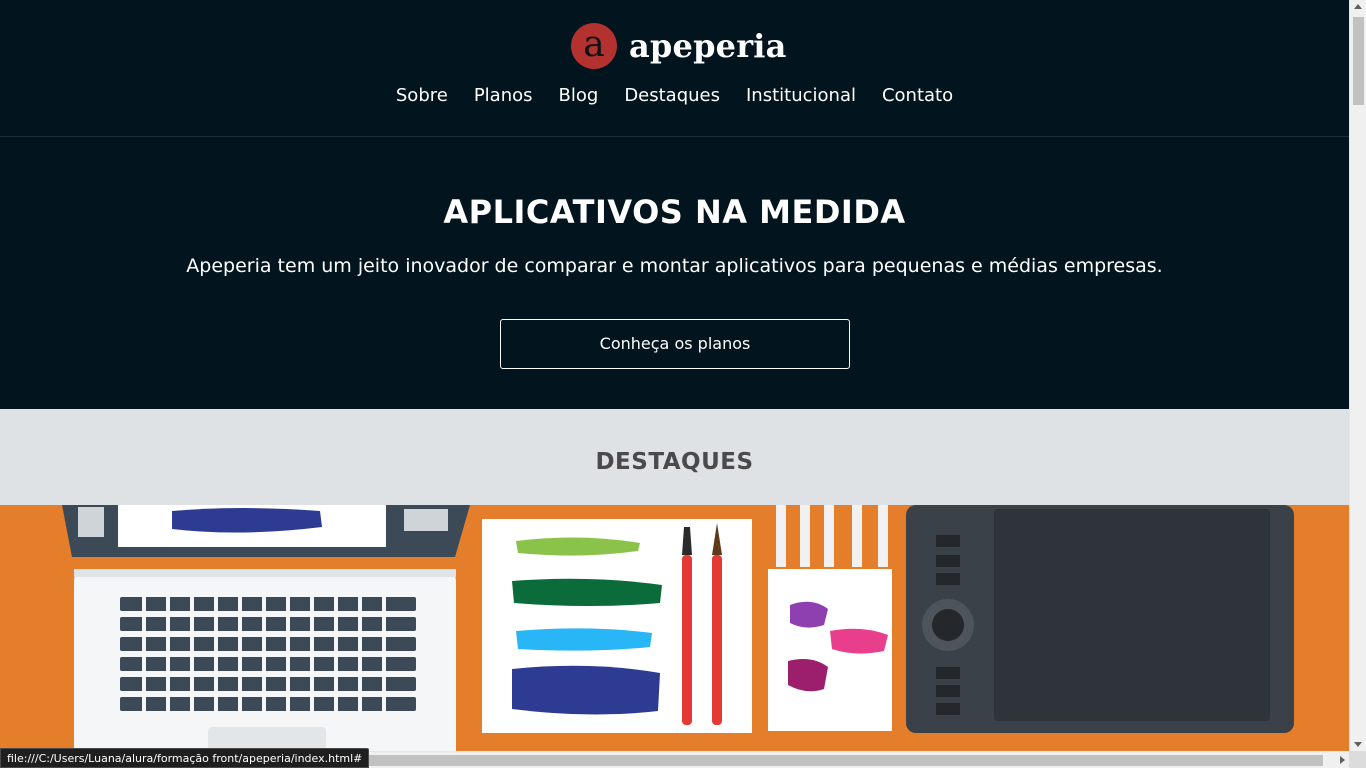 This screenshot has width=1366, height=768. Describe the element at coordinates (1358, 6) in the screenshot. I see `scroll-up-icon` at that location.